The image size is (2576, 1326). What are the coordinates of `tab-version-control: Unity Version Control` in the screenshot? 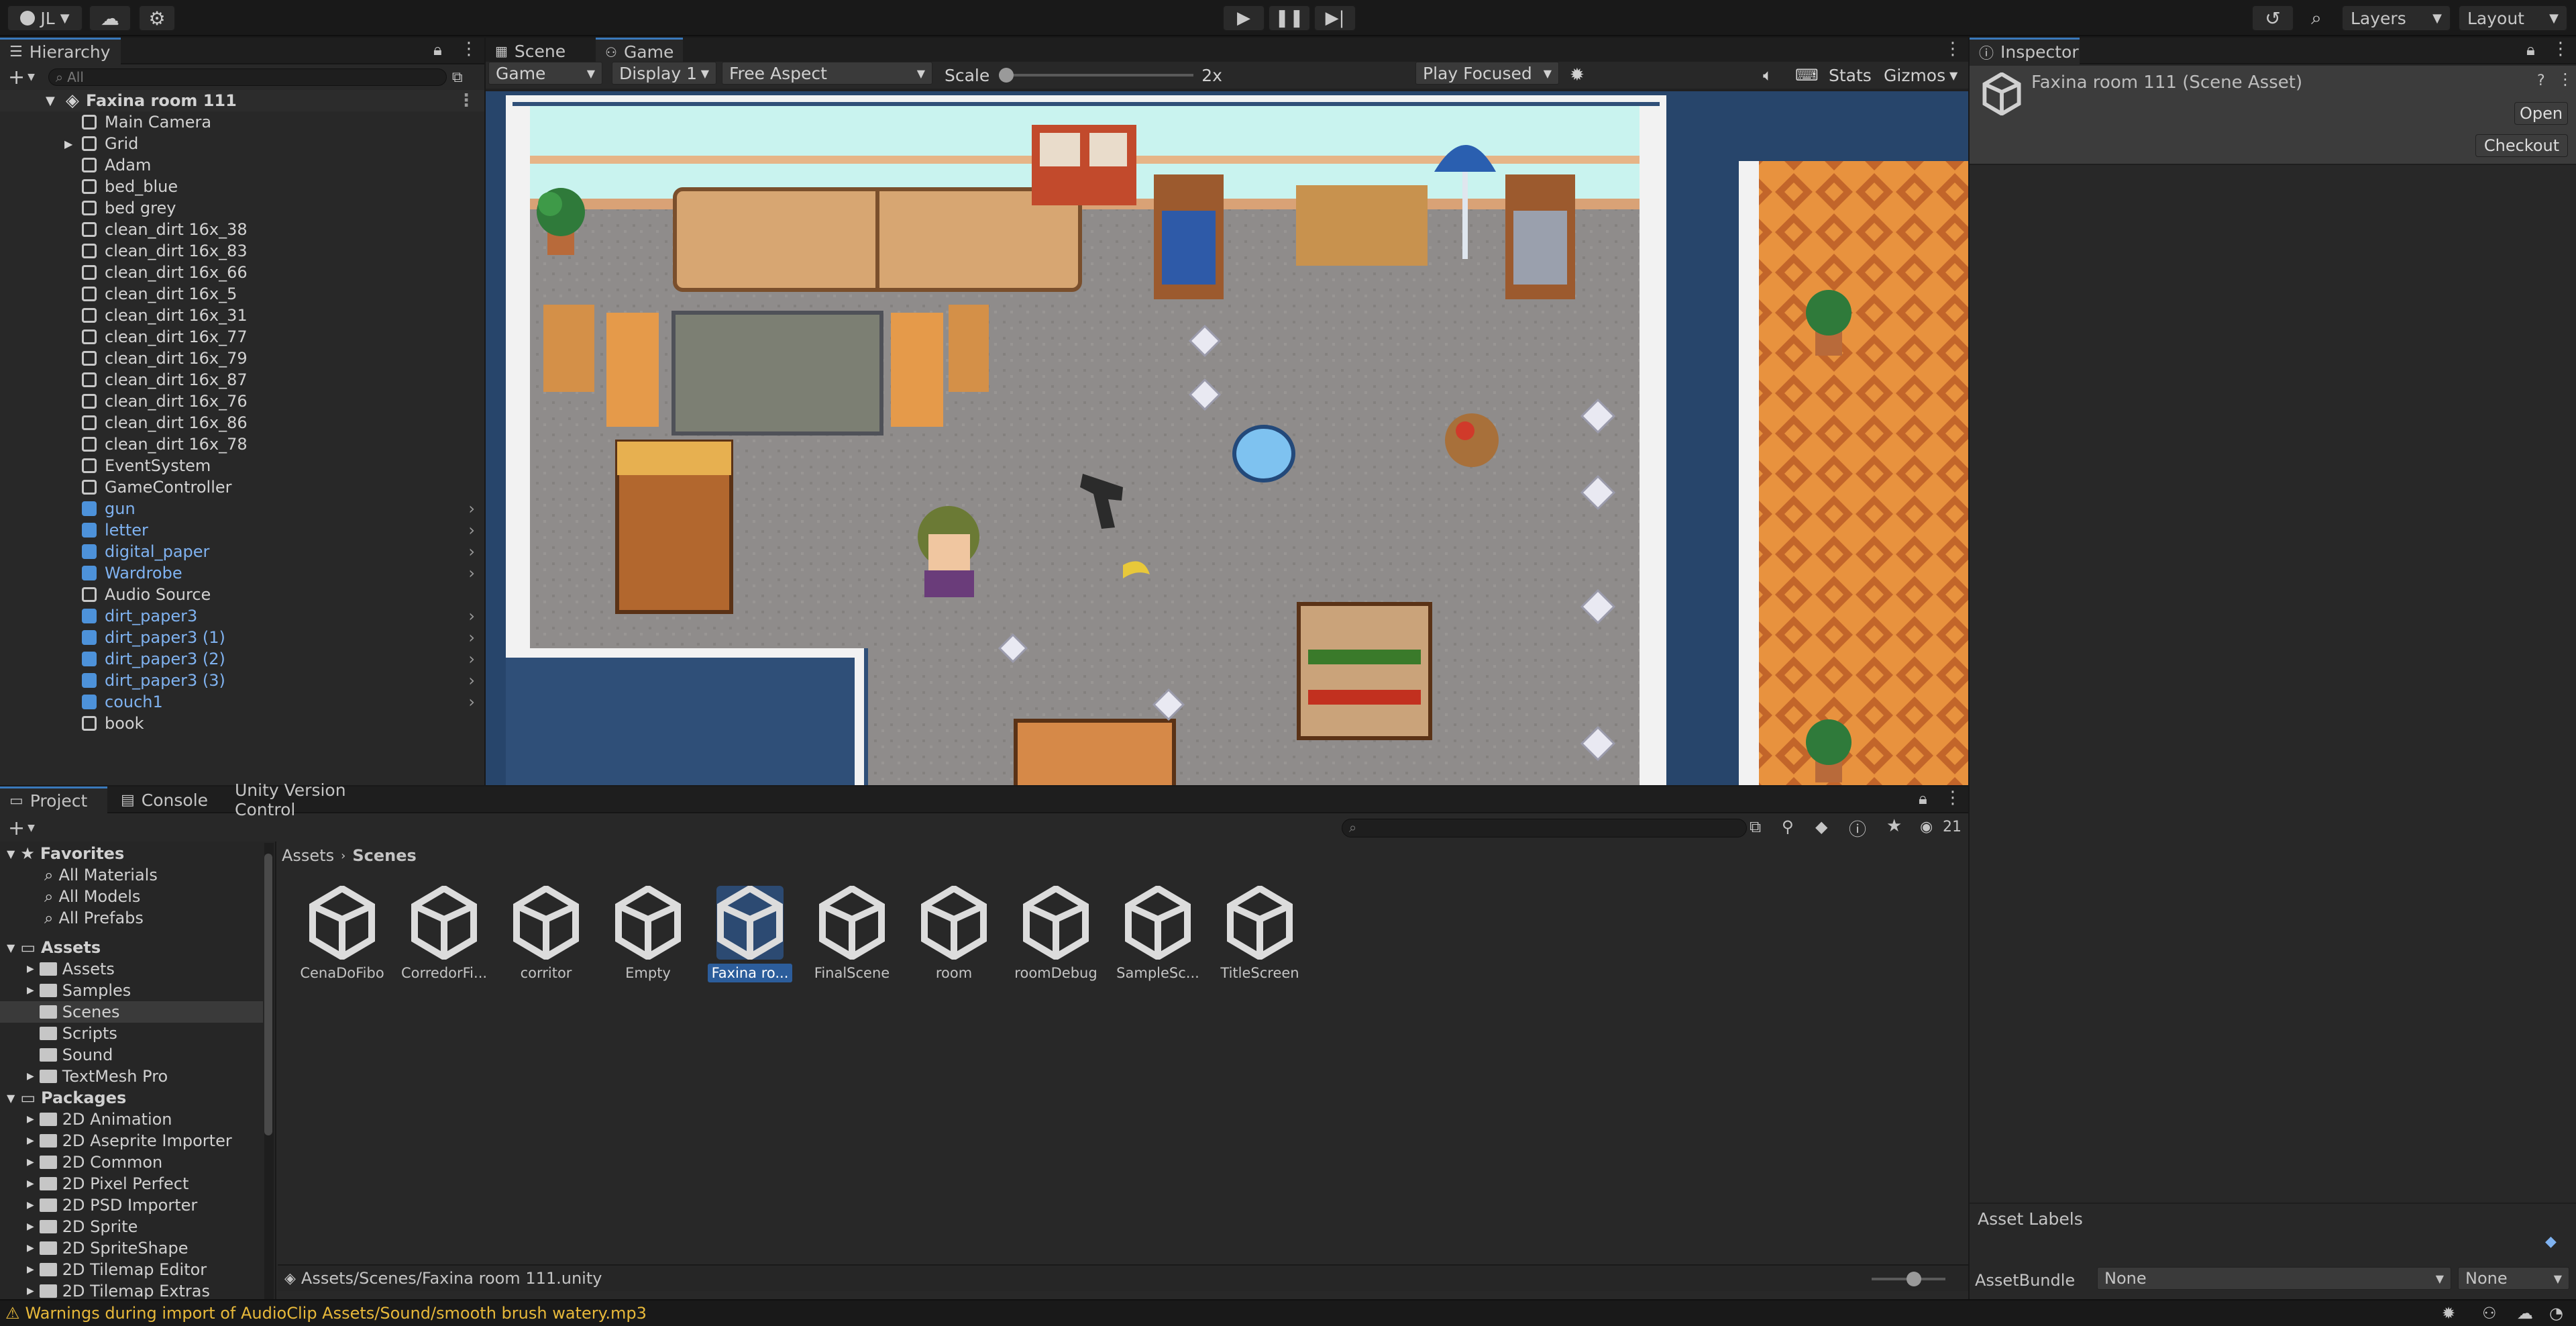 It's located at (319, 799).